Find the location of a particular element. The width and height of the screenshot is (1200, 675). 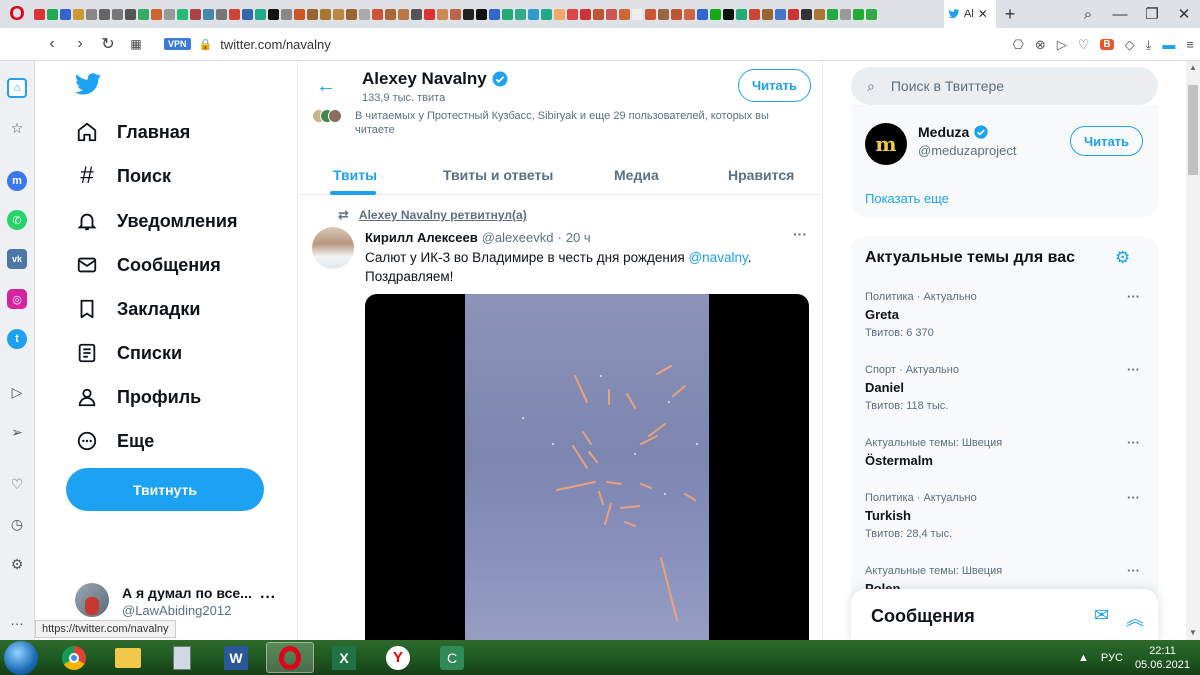

close-tab-icon: ✕ is located at coordinates (983, 14).